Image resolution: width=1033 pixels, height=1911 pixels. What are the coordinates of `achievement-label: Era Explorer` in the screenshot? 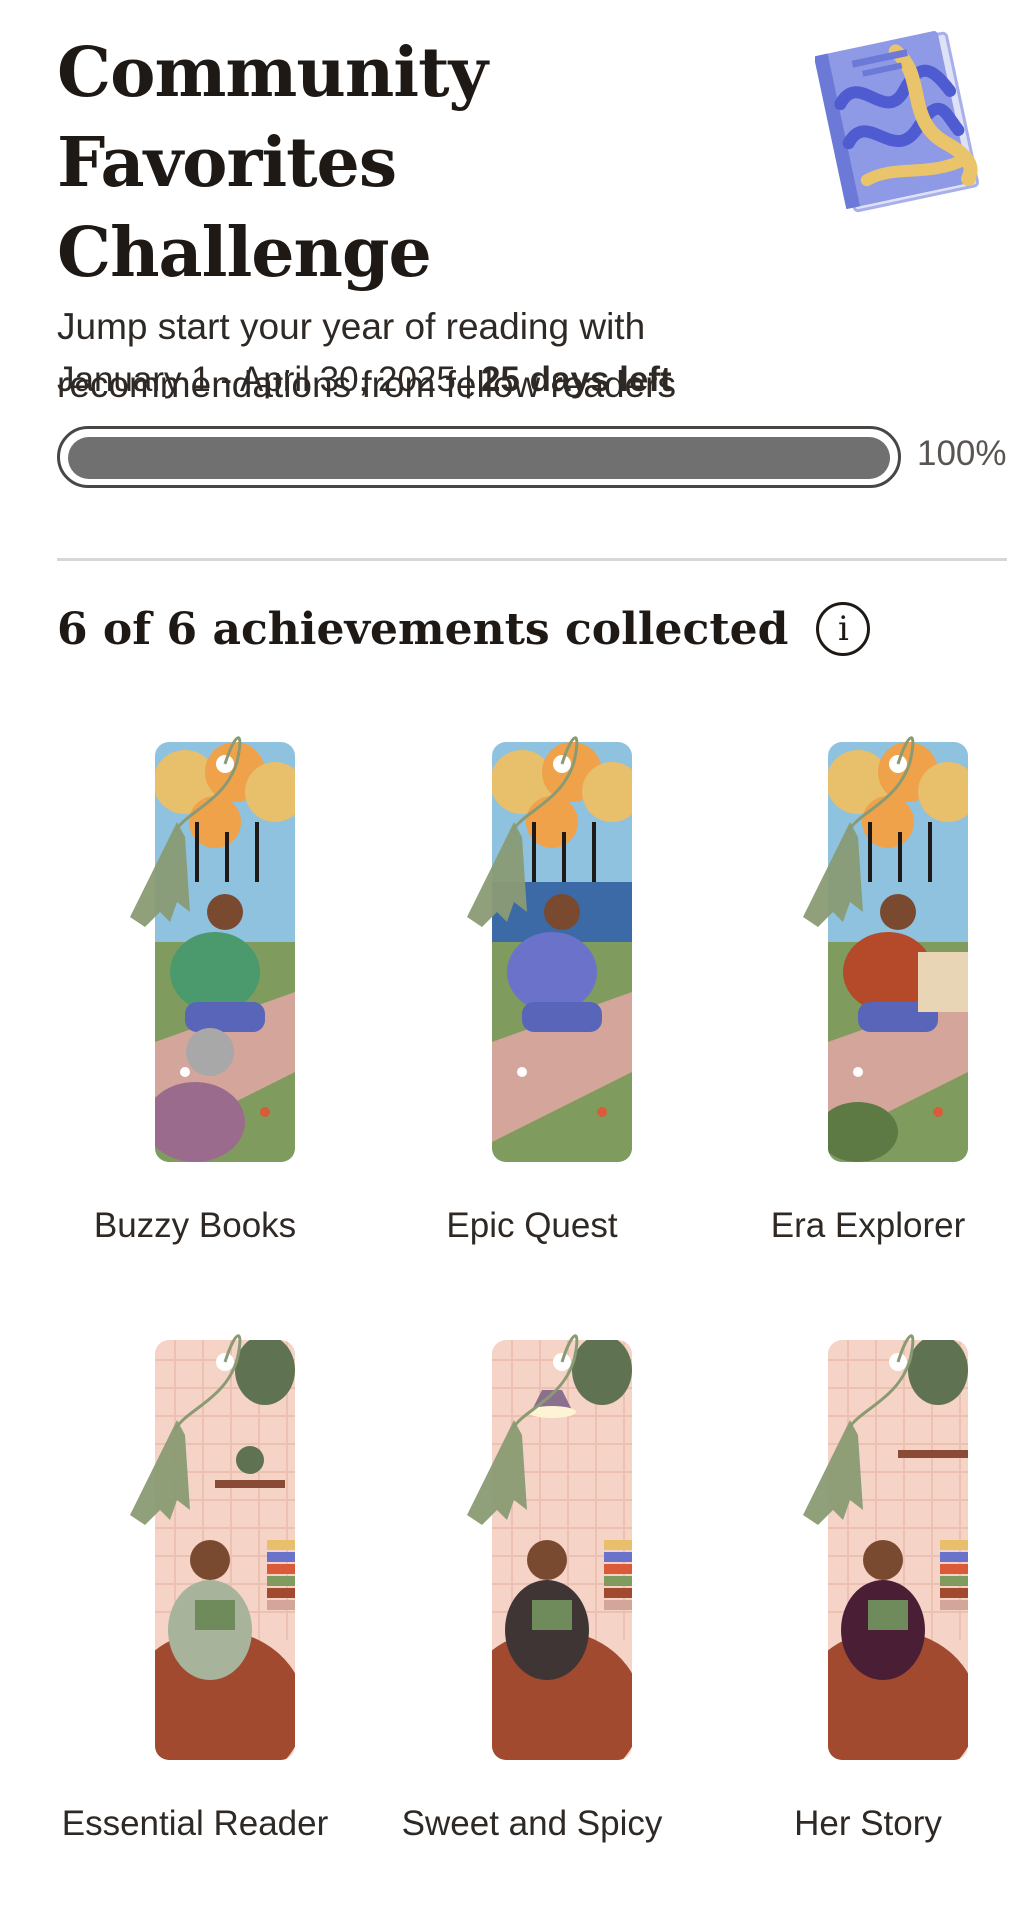 It's located at (868, 1225).